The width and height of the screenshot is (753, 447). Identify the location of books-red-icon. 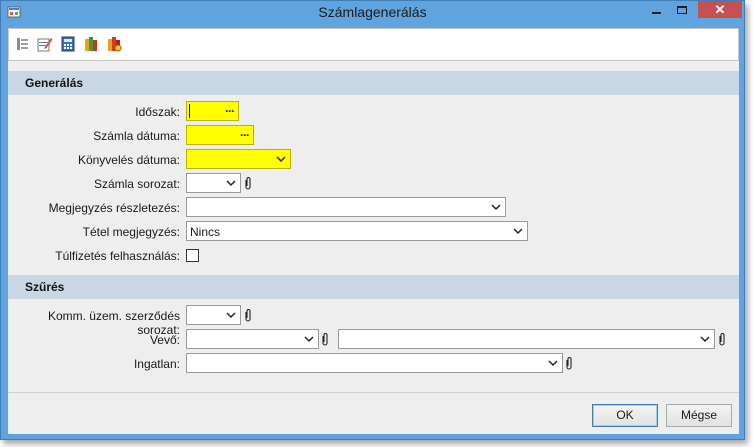
(114, 44).